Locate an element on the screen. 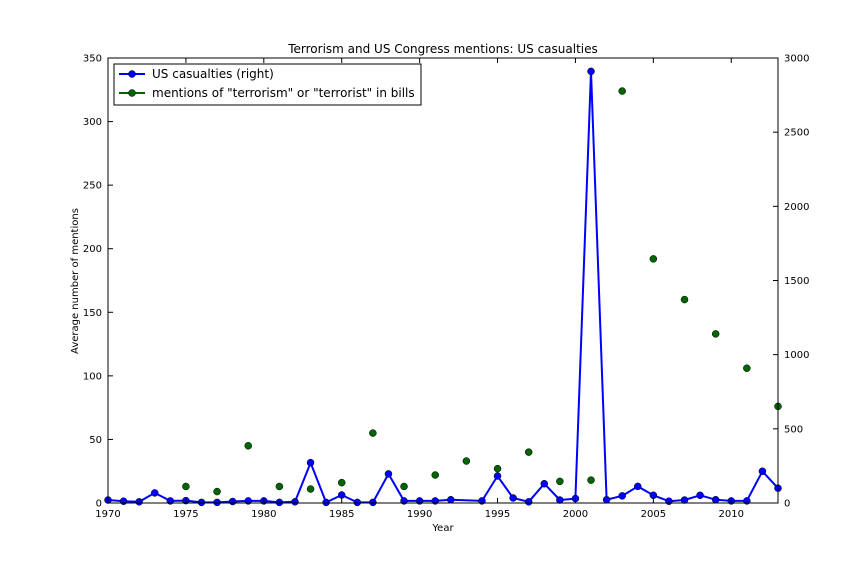 The image size is (864, 576). y-axis-label: Average number of mentions is located at coordinates (75, 281).